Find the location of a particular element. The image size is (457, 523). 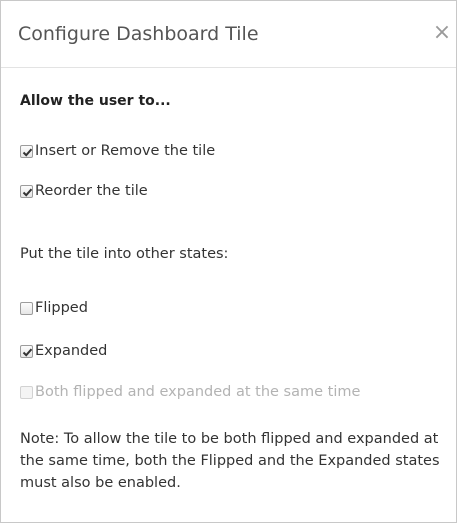

dialog-title: Configure Dashboard Tile is located at coordinates (138, 34).